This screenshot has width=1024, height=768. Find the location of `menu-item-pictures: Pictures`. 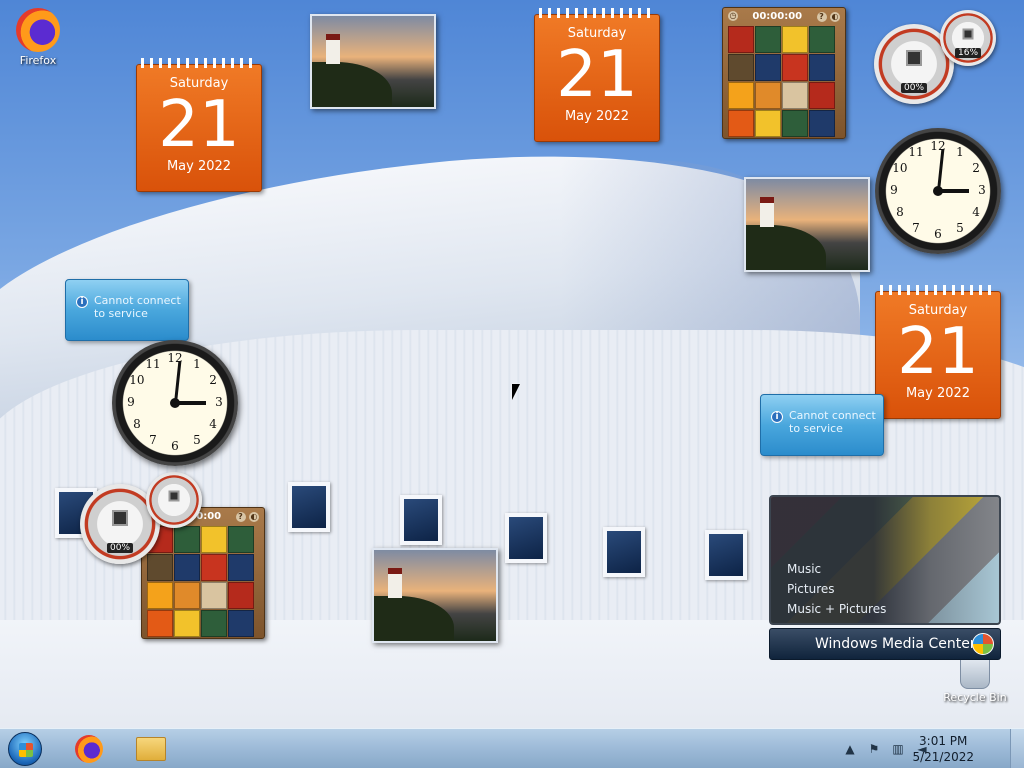

menu-item-pictures: Pictures is located at coordinates (836, 589).